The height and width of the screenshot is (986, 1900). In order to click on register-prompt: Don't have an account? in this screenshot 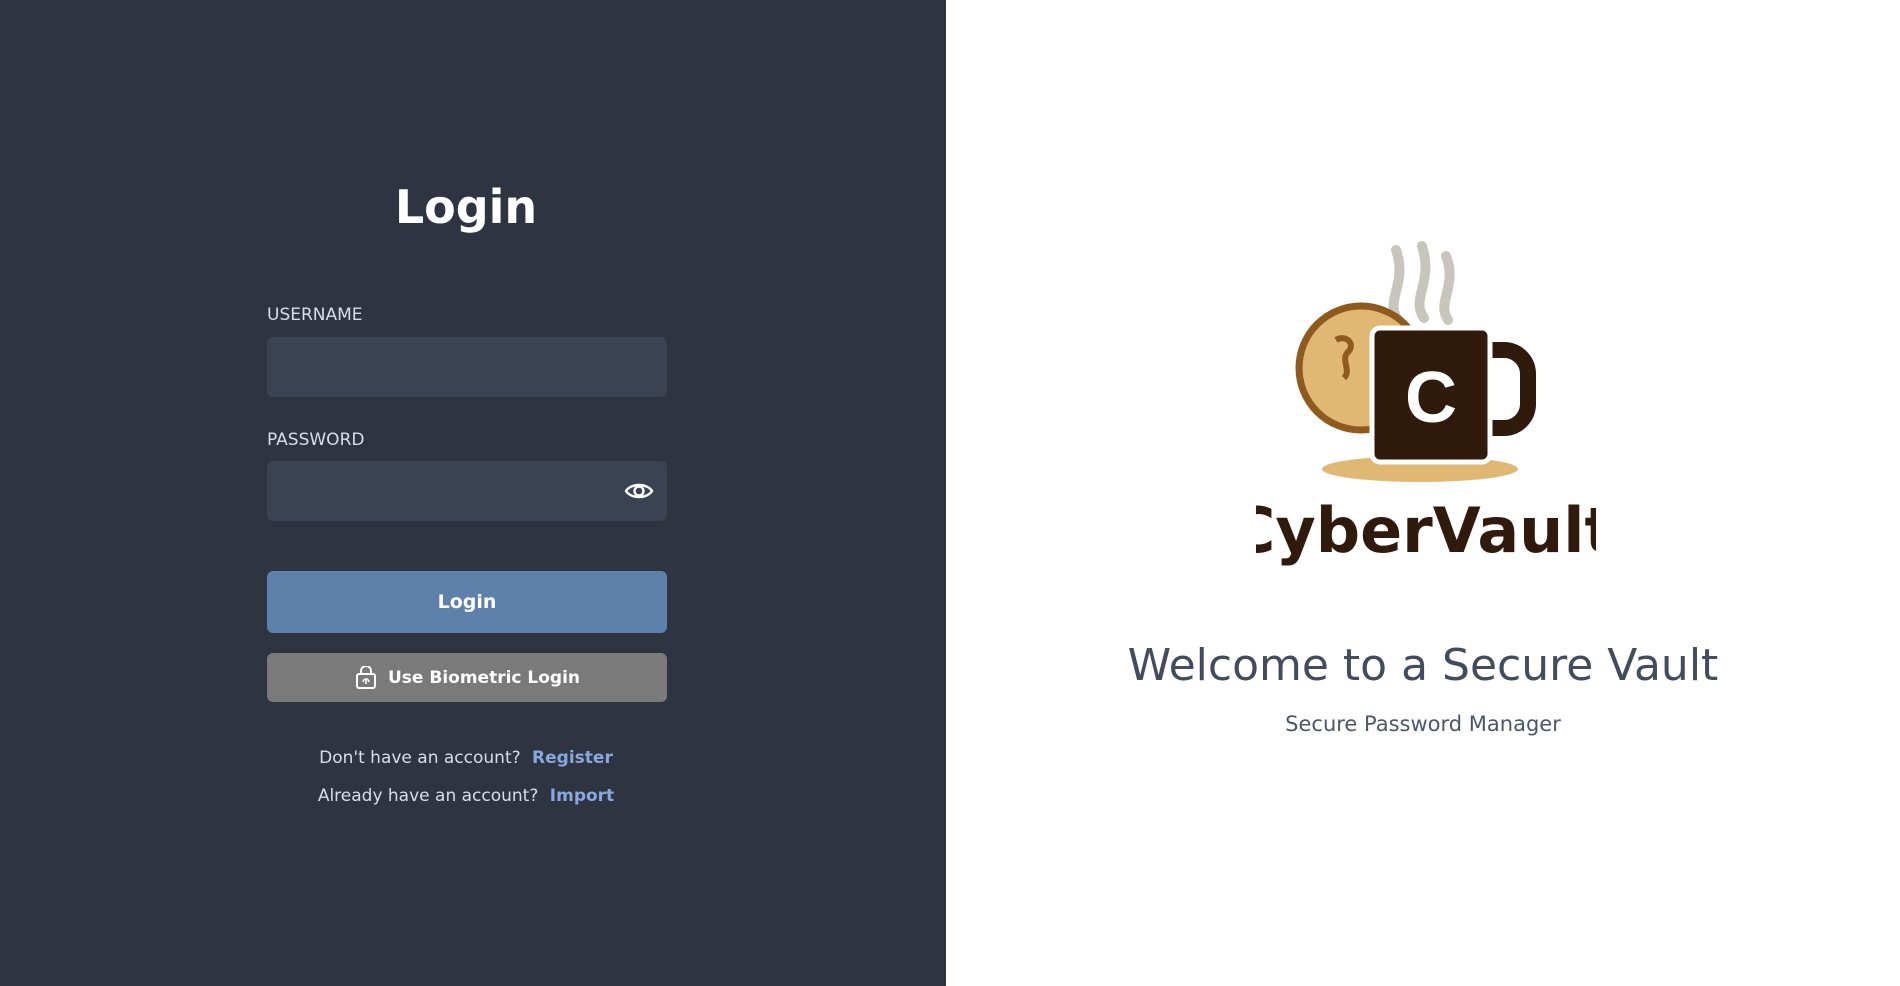, I will do `click(420, 758)`.